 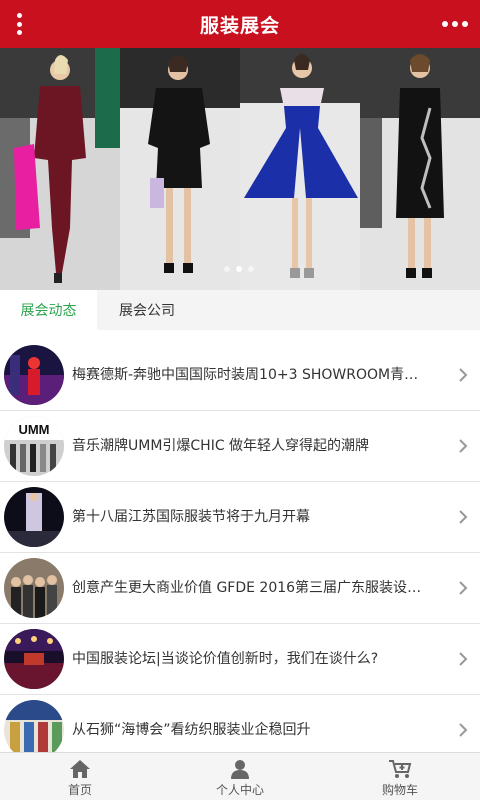 I want to click on news-title: 创意产生更大商业价值 GFDE 2016第三届广东服装设计师峰会, so click(x=252, y=588).